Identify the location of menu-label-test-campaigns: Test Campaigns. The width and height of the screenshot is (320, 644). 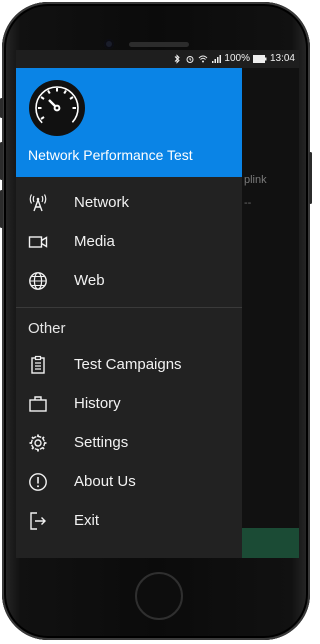
(128, 364).